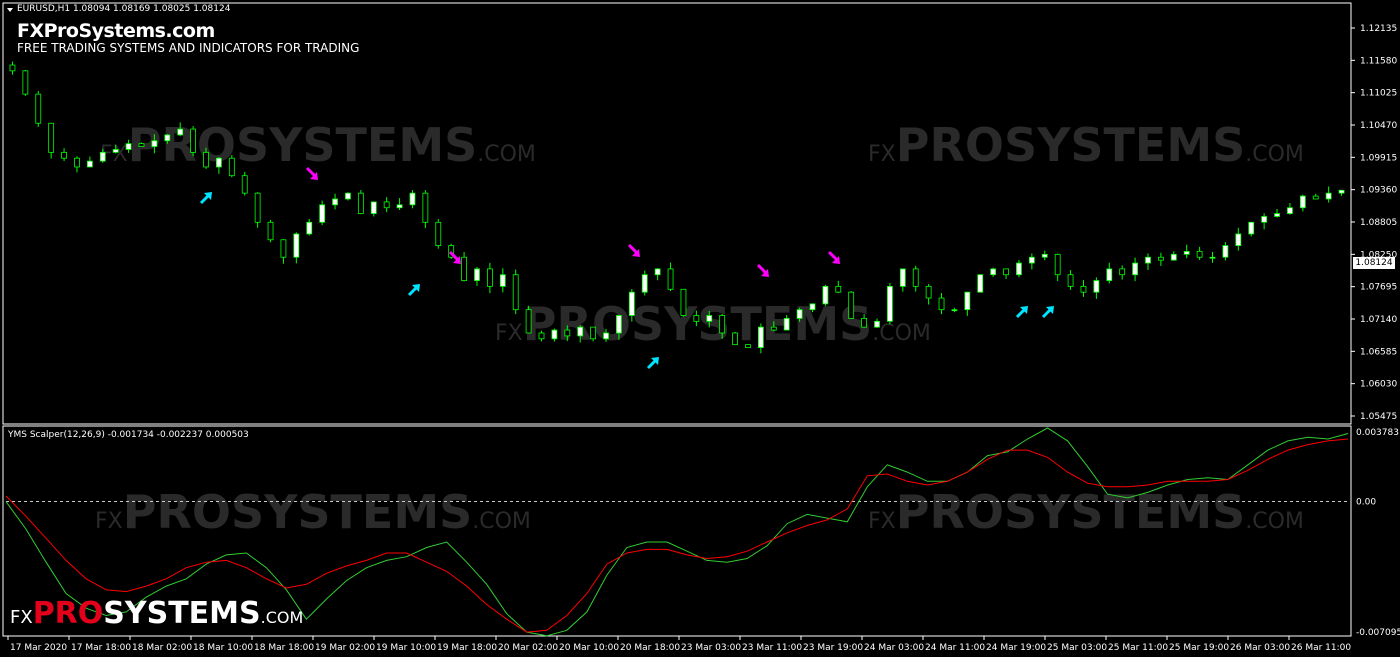 The width and height of the screenshot is (1400, 657). I want to click on x-tick-label: 24 Mar 19:00, so click(1016, 648).